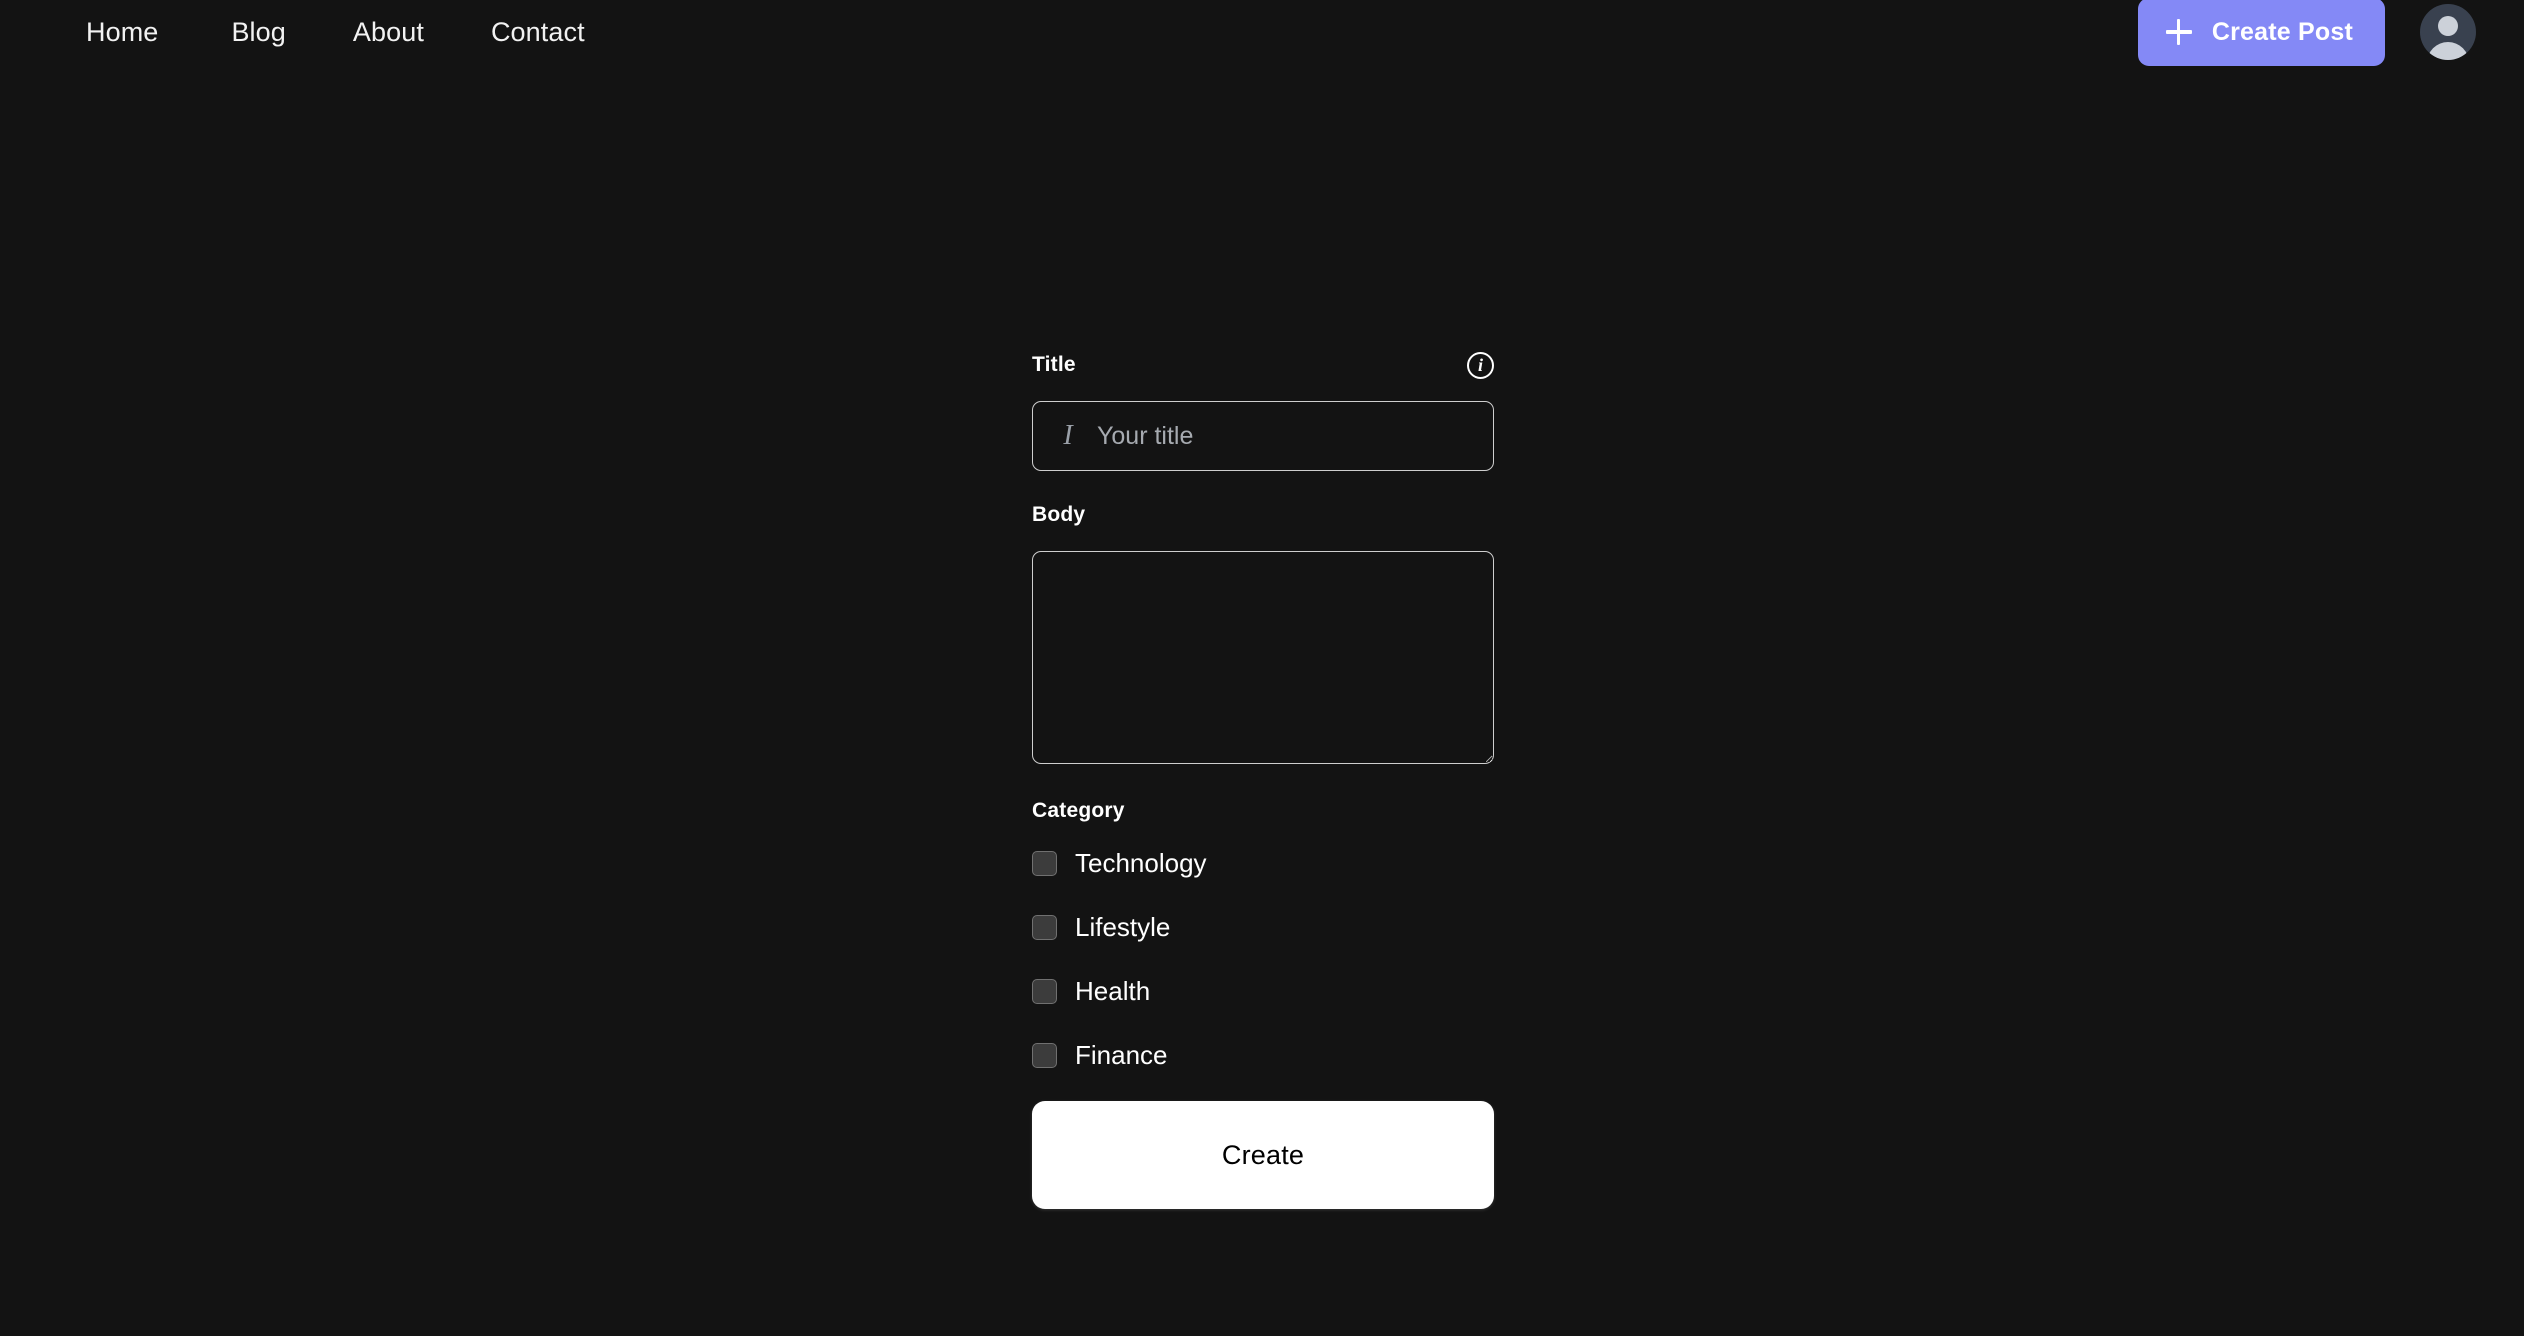 The image size is (2524, 1336). I want to click on info-icon-glyph: i, so click(1480, 364).